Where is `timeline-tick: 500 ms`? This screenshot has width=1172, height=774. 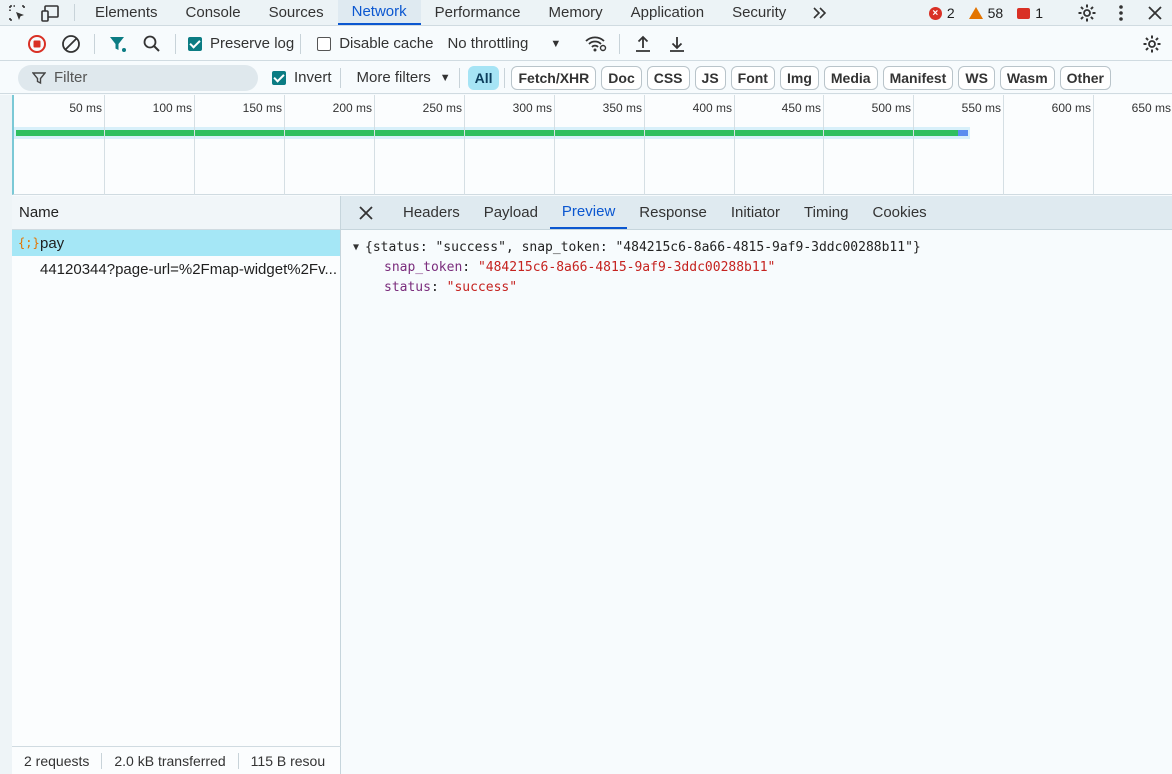
timeline-tick: 500 ms is located at coordinates (893, 145).